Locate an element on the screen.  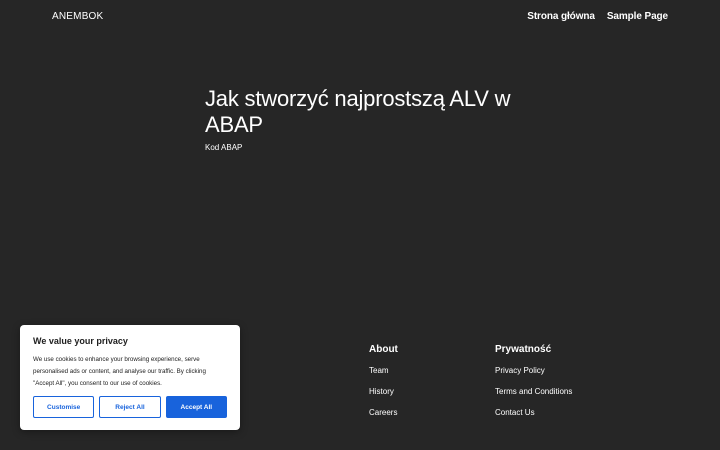
nav-item-home: Strona główna is located at coordinates (561, 16).